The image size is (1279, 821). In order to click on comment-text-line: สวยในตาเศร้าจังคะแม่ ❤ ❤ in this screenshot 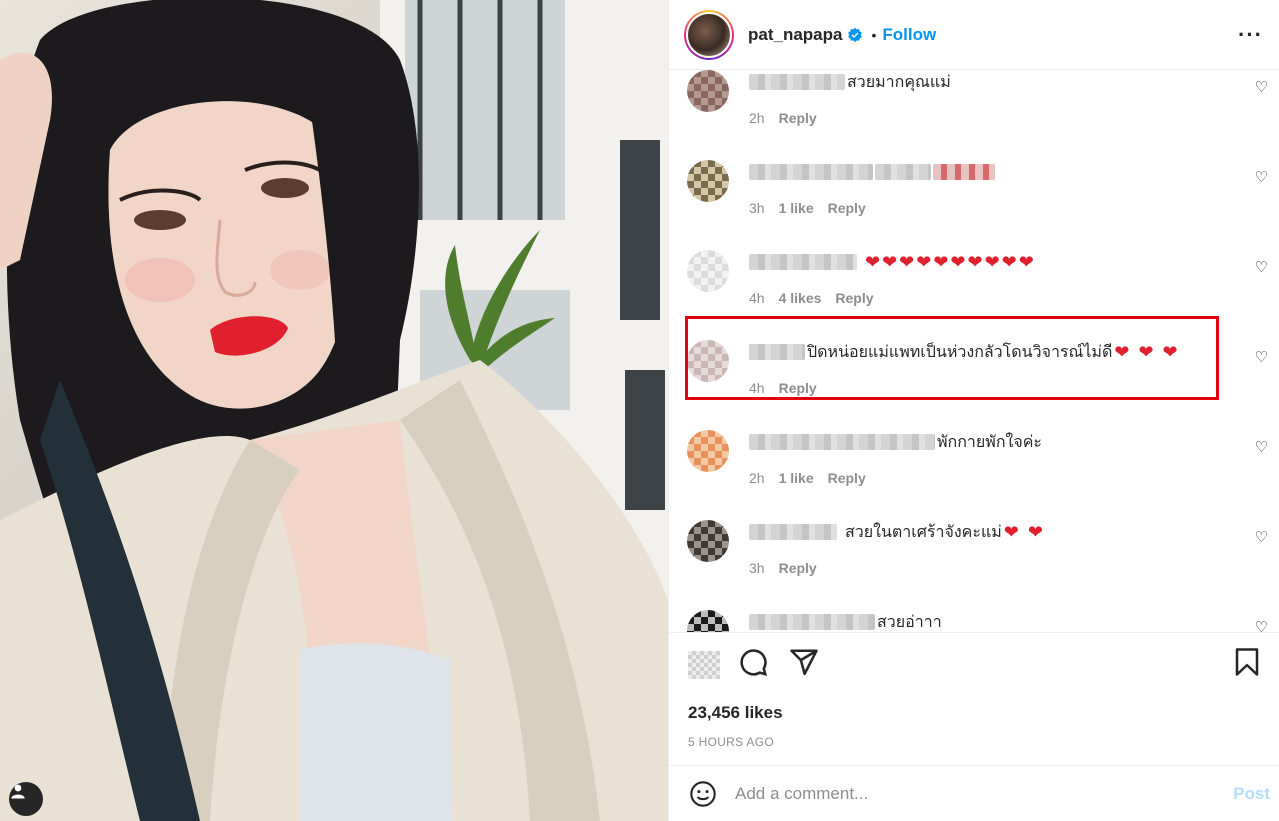, I will do `click(994, 532)`.